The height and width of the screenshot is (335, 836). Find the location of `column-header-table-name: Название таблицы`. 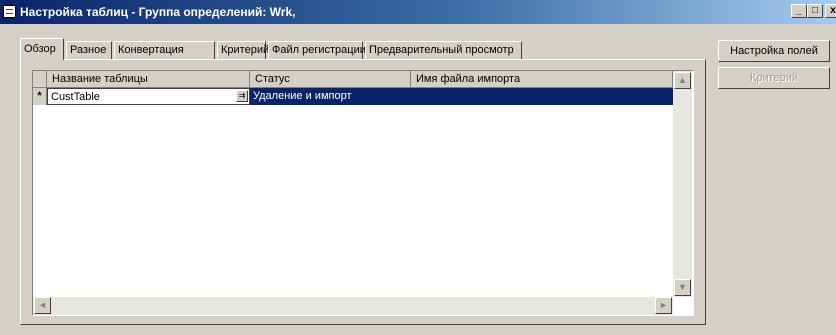

column-header-table-name: Название таблицы is located at coordinates (148, 79).